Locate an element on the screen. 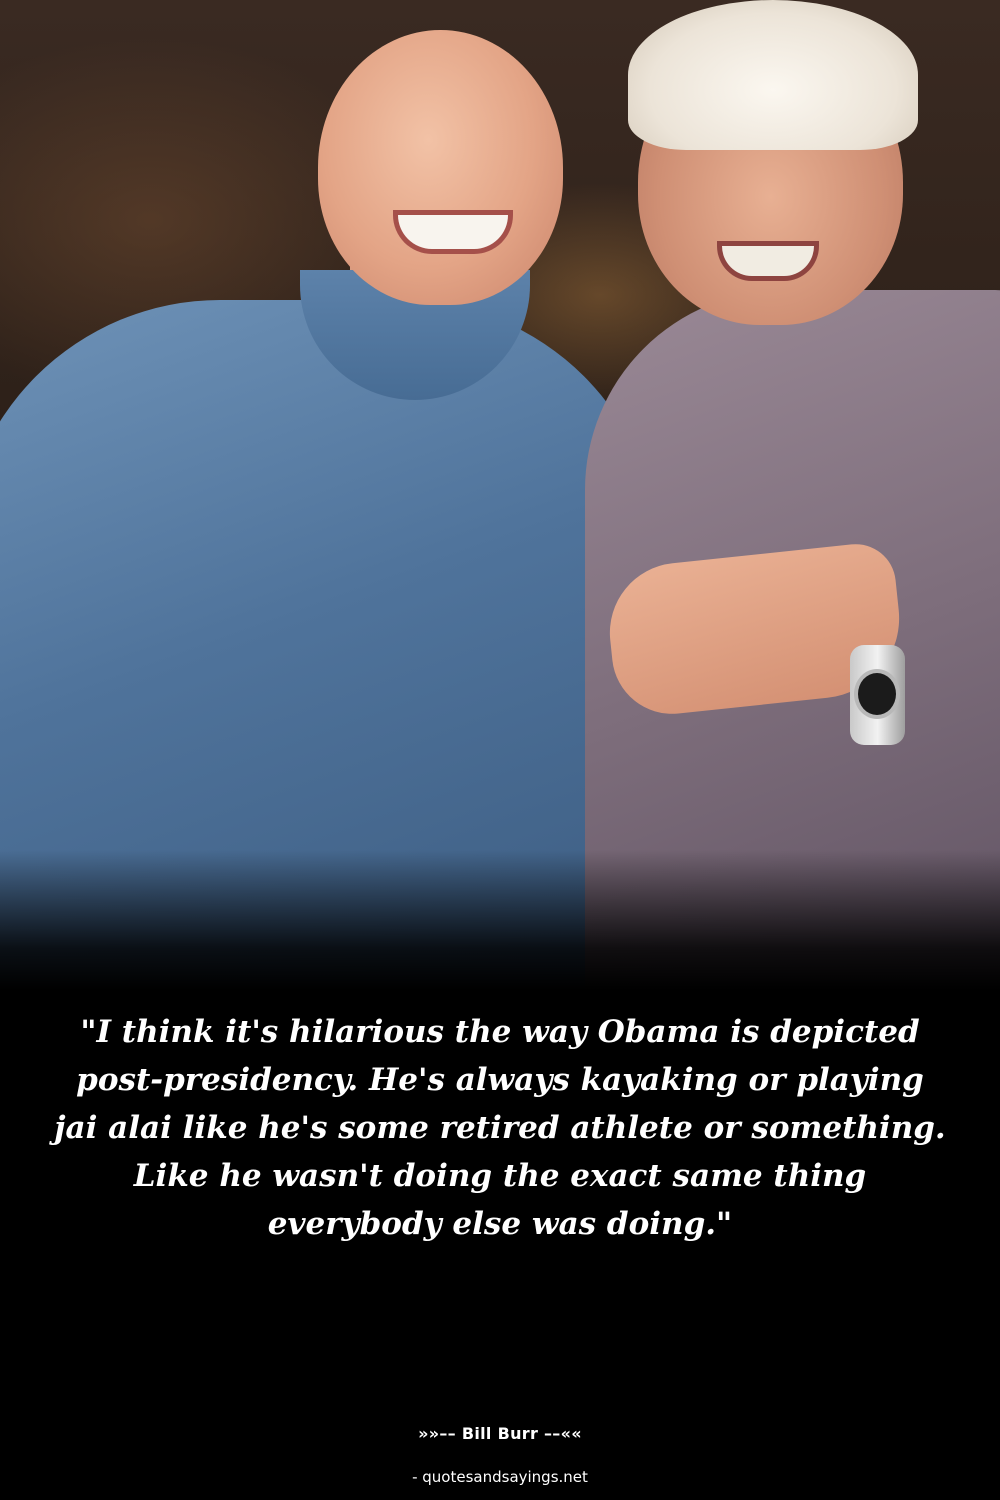  source-watermark: - quotesandsayings.net is located at coordinates (500, 1477).